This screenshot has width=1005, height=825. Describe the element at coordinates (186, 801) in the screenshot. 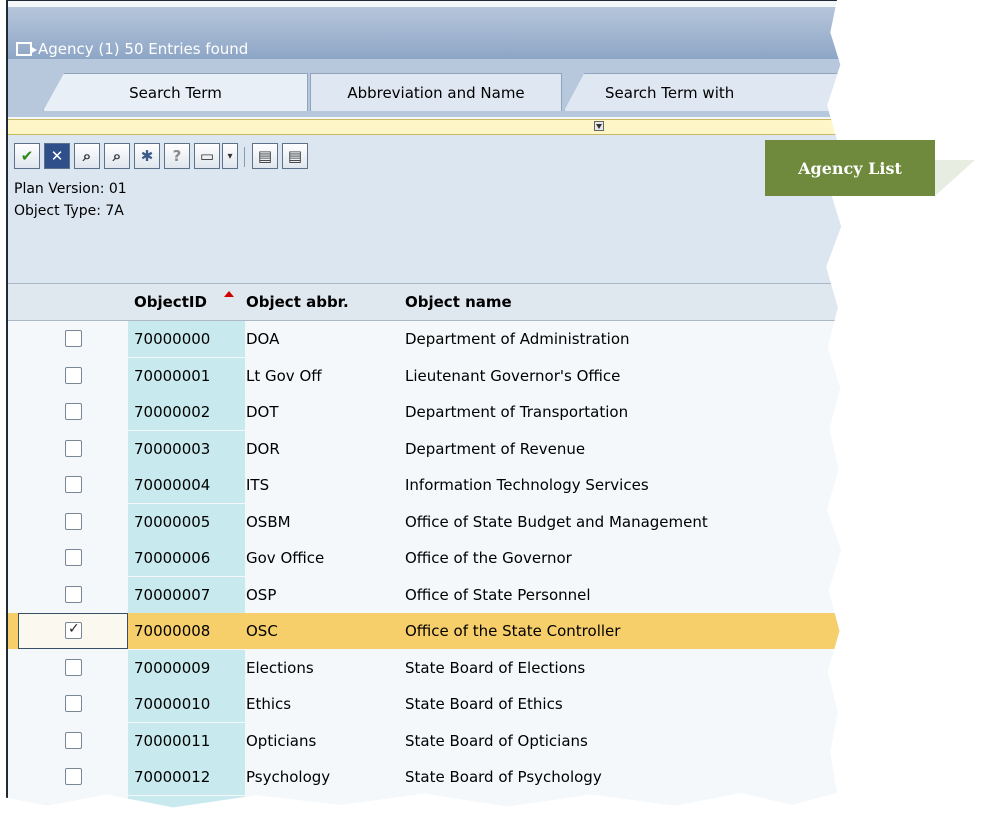

I see `object-id-cell` at that location.